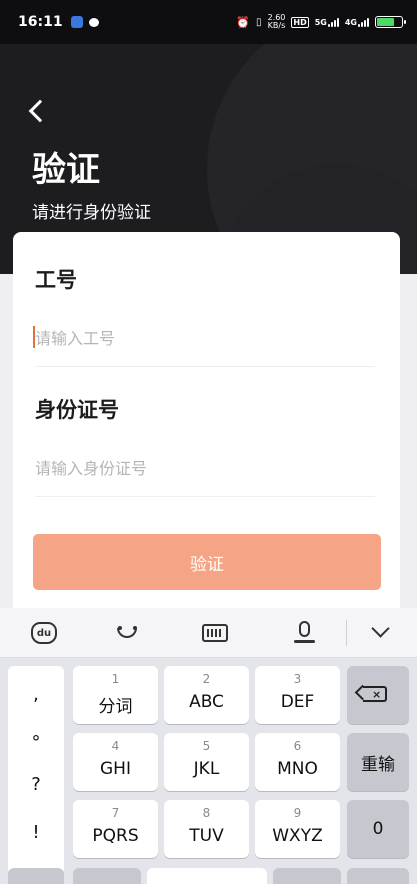 This screenshot has height=884, width=417. I want to click on battery-icon, so click(390, 22).